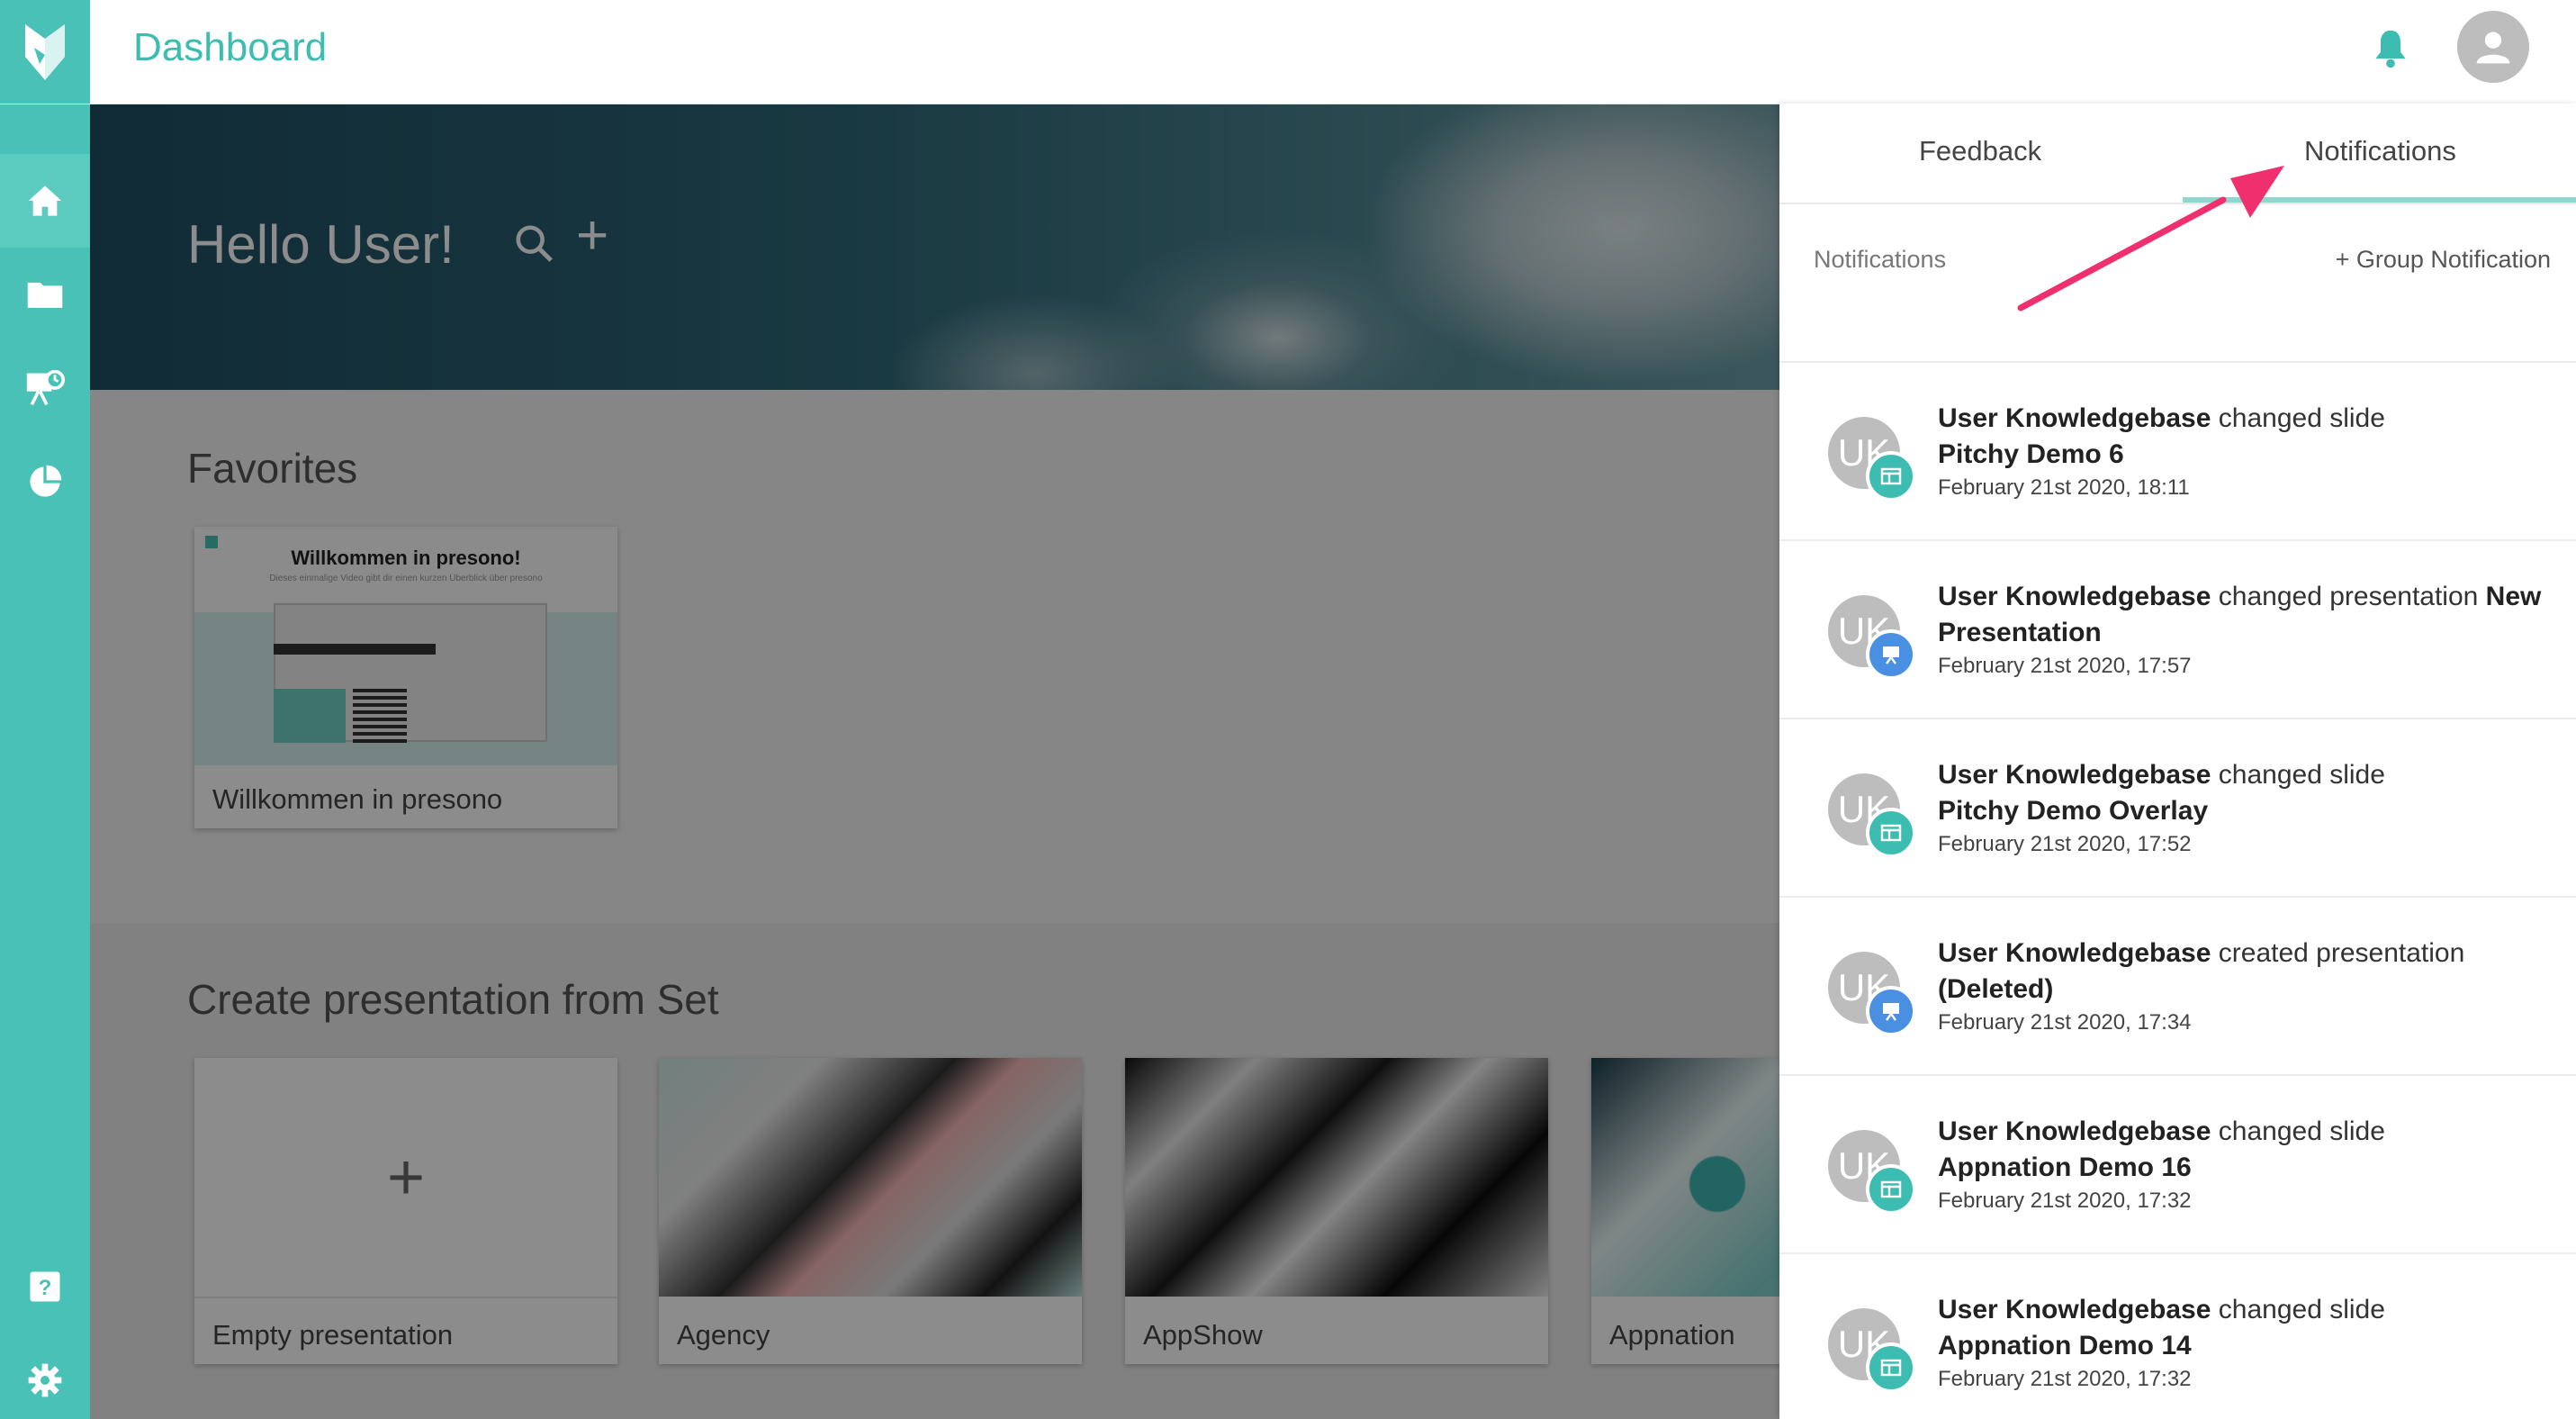 The width and height of the screenshot is (2576, 1419). Describe the element at coordinates (1980, 151) in the screenshot. I see `tab-feedback: Feedback` at that location.